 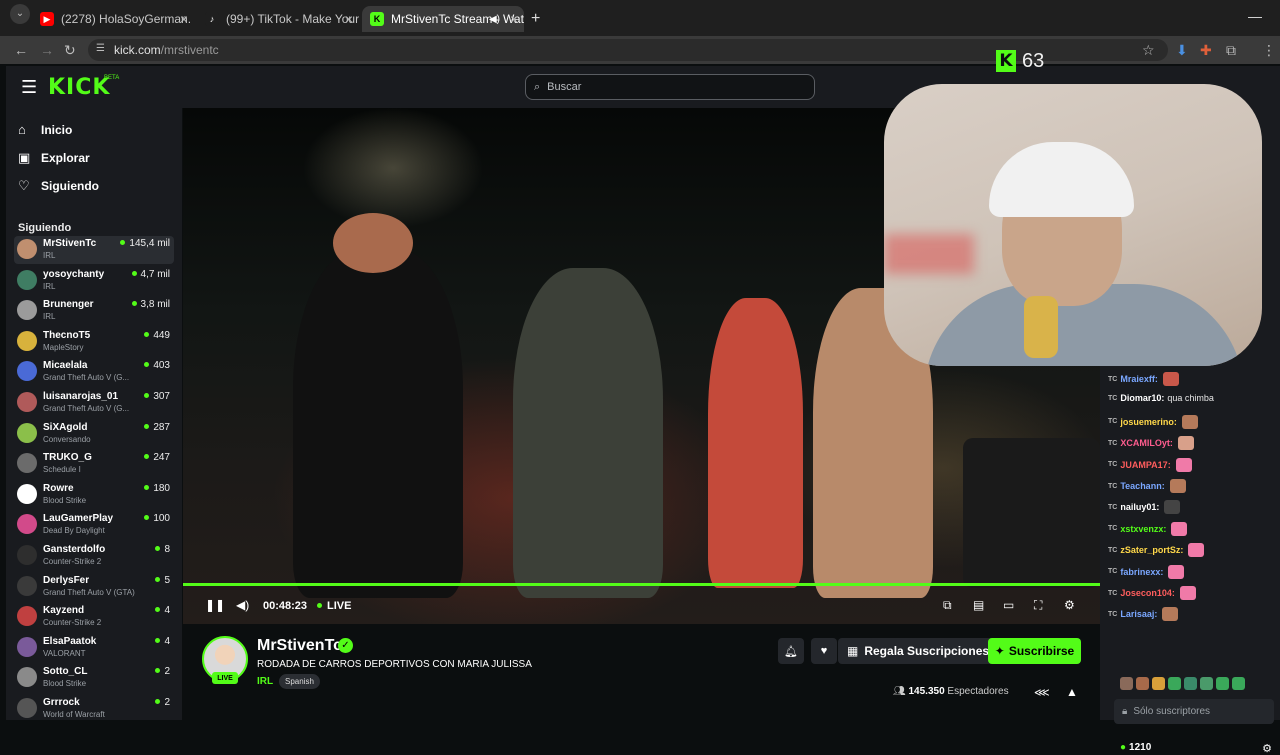 What do you see at coordinates (1008, 605) in the screenshot?
I see `theater-mode-icon: ▭` at bounding box center [1008, 605].